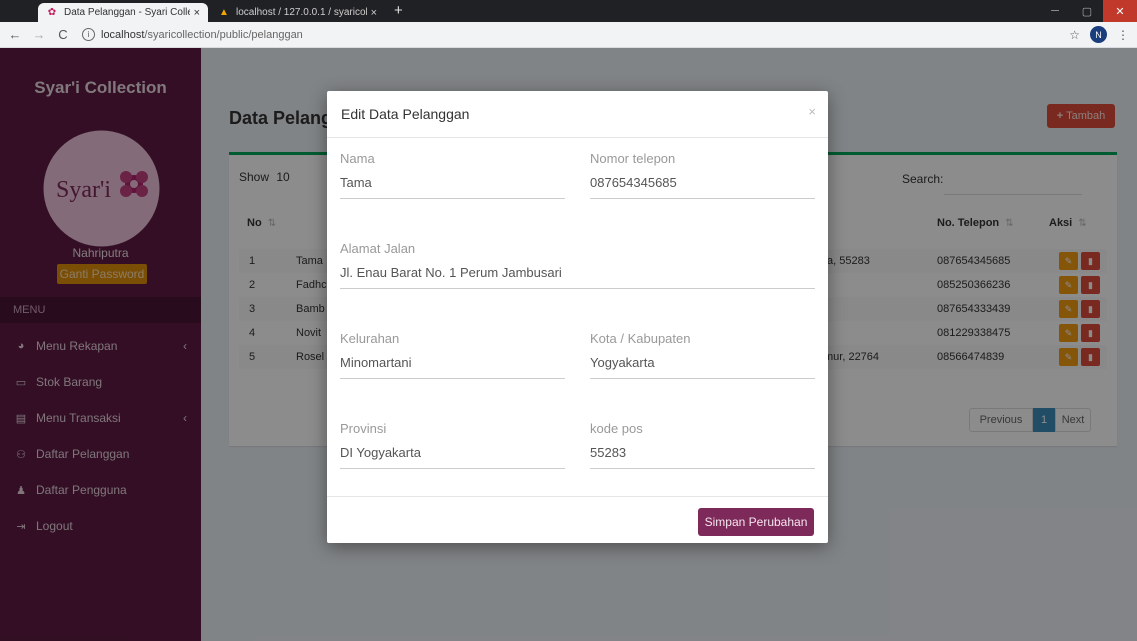 This screenshot has height=641, width=1137. I want to click on info-icon: i, so click(88, 34).